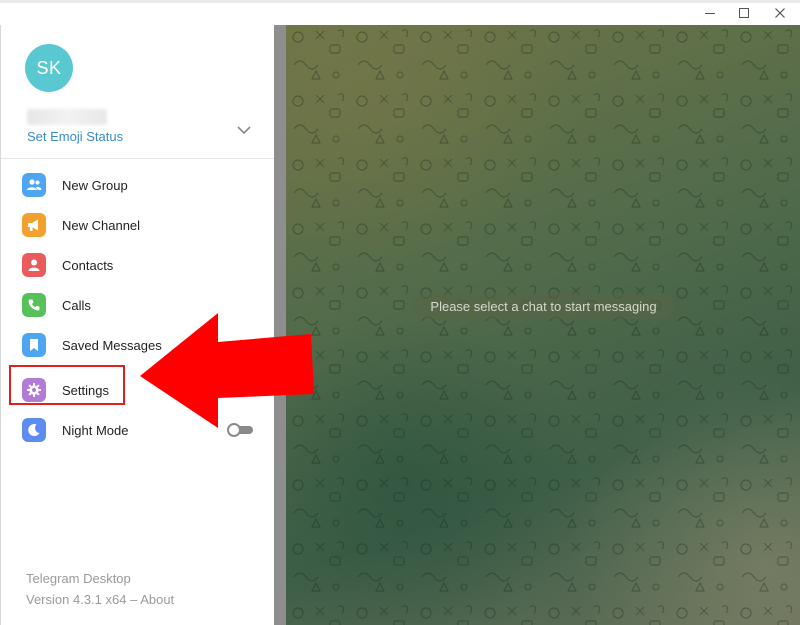 This screenshot has width=800, height=625. I want to click on minimize-button, so click(710, 13).